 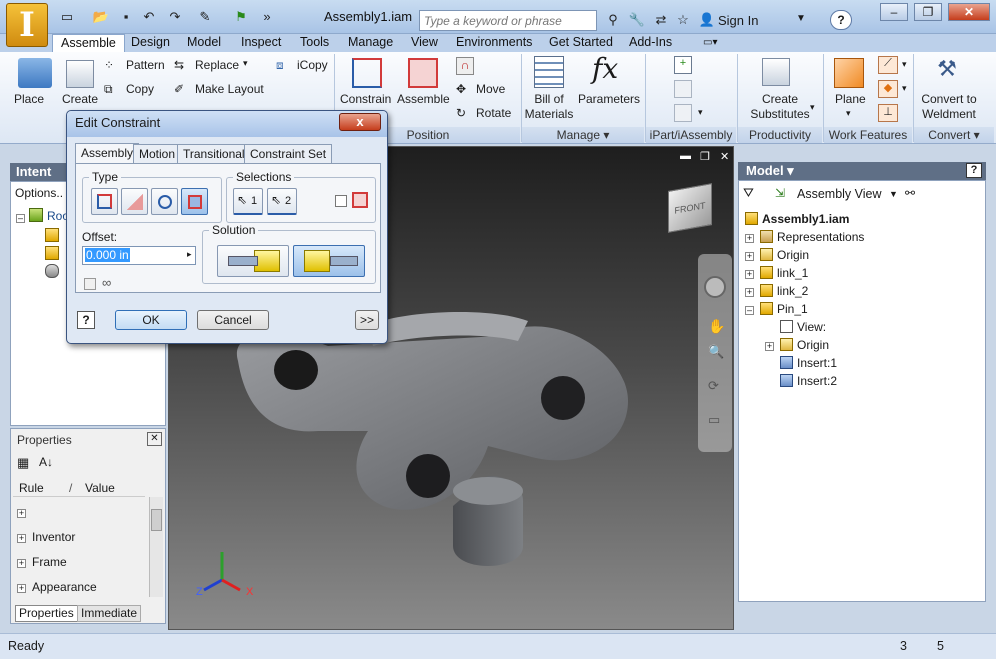 What do you see at coordinates (80, 74) in the screenshot?
I see `create-component-icon` at bounding box center [80, 74].